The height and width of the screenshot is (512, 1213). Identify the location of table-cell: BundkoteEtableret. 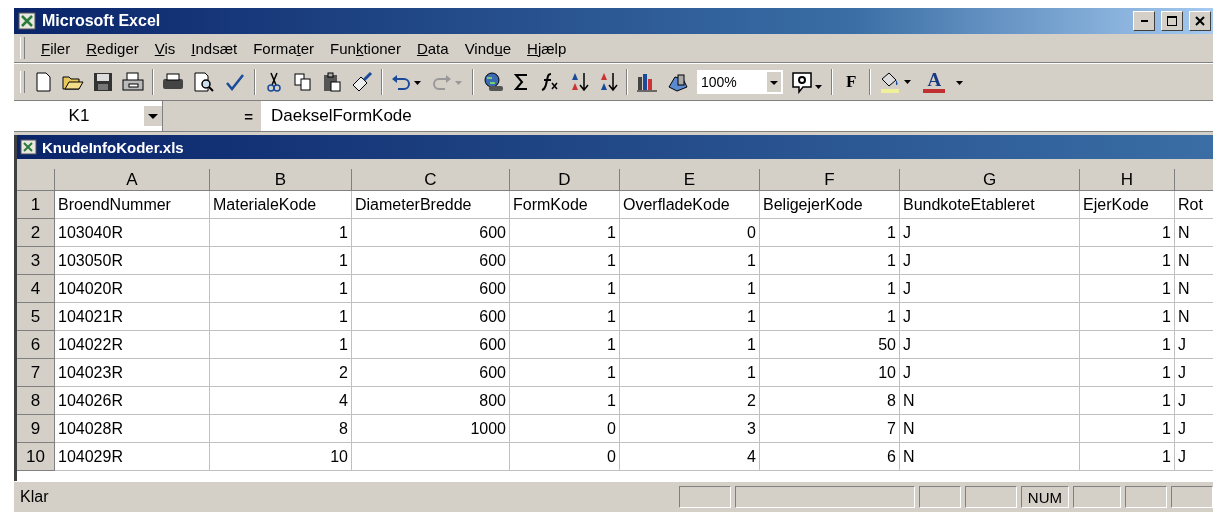
(990, 205).